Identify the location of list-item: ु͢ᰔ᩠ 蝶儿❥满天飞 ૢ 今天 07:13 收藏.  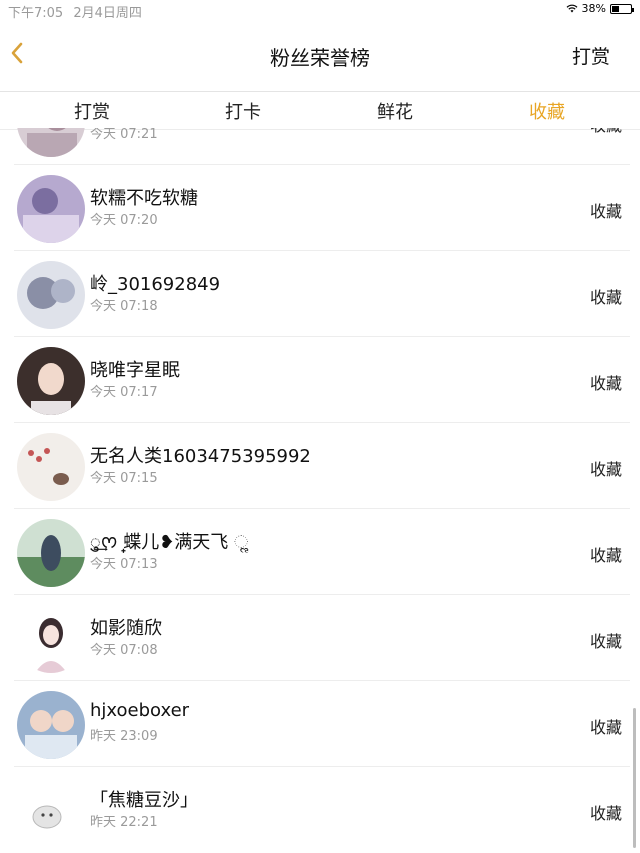
(320, 552).